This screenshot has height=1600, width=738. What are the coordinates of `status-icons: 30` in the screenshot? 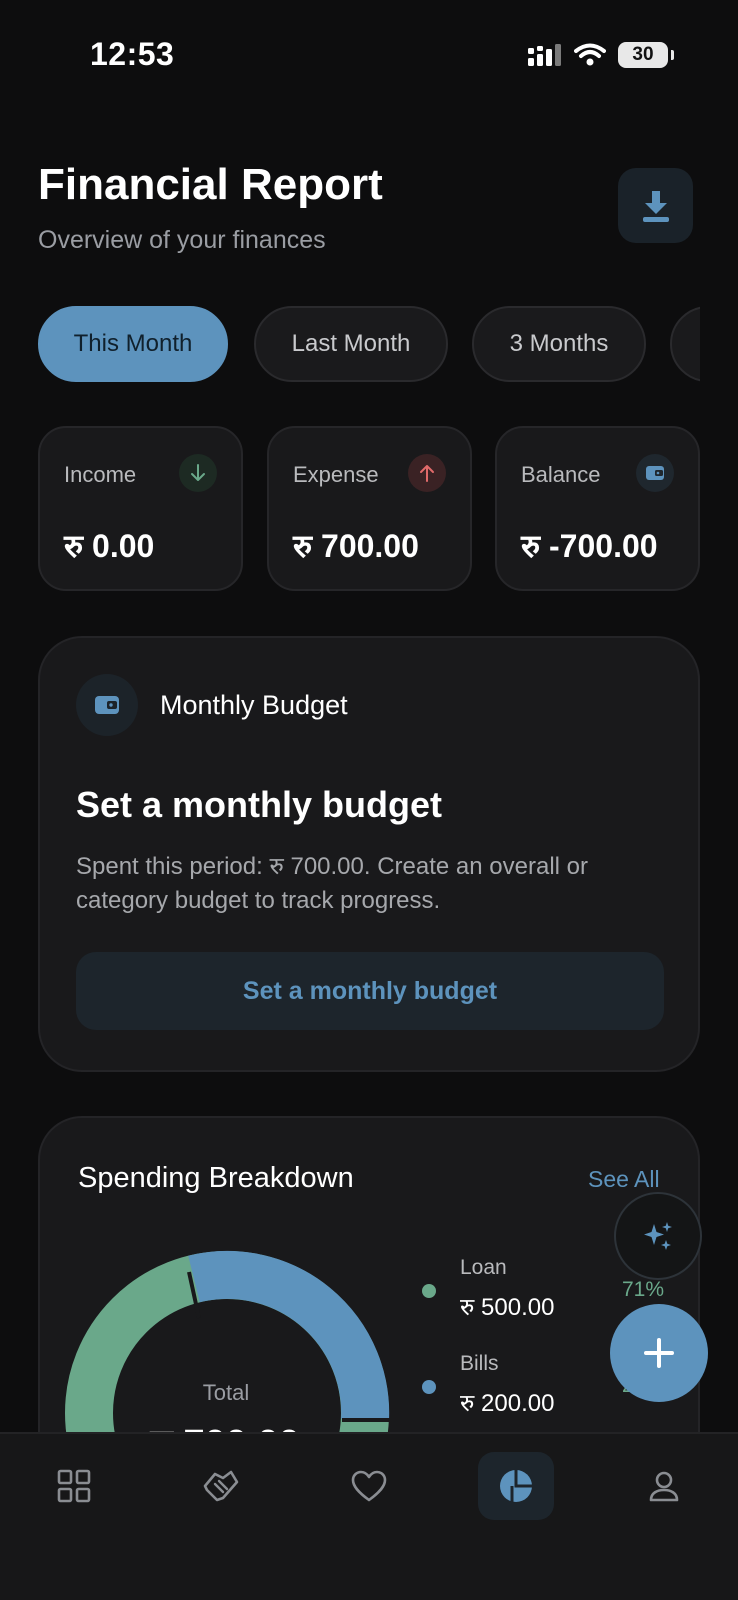 It's located at (601, 55).